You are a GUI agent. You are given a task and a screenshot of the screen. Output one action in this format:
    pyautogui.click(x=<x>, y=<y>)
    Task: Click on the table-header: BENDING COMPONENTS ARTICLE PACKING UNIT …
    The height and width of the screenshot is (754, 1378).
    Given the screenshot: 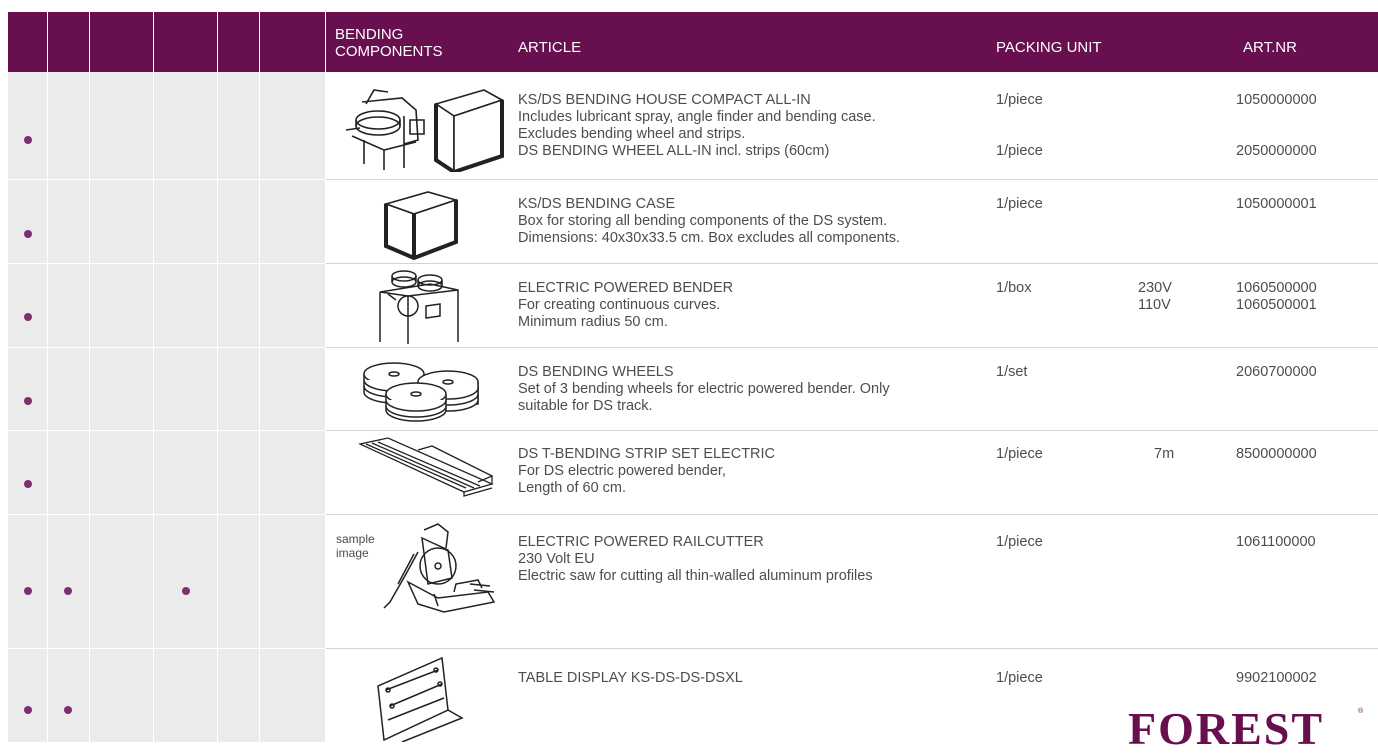 What is the action you would take?
    pyautogui.click(x=693, y=42)
    